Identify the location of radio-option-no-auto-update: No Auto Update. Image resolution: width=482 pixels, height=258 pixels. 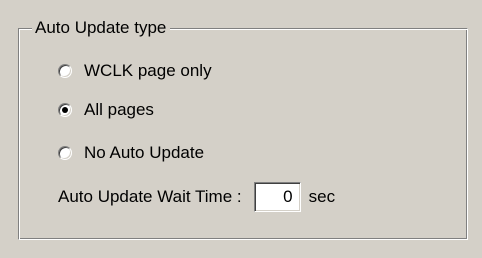
(131, 153).